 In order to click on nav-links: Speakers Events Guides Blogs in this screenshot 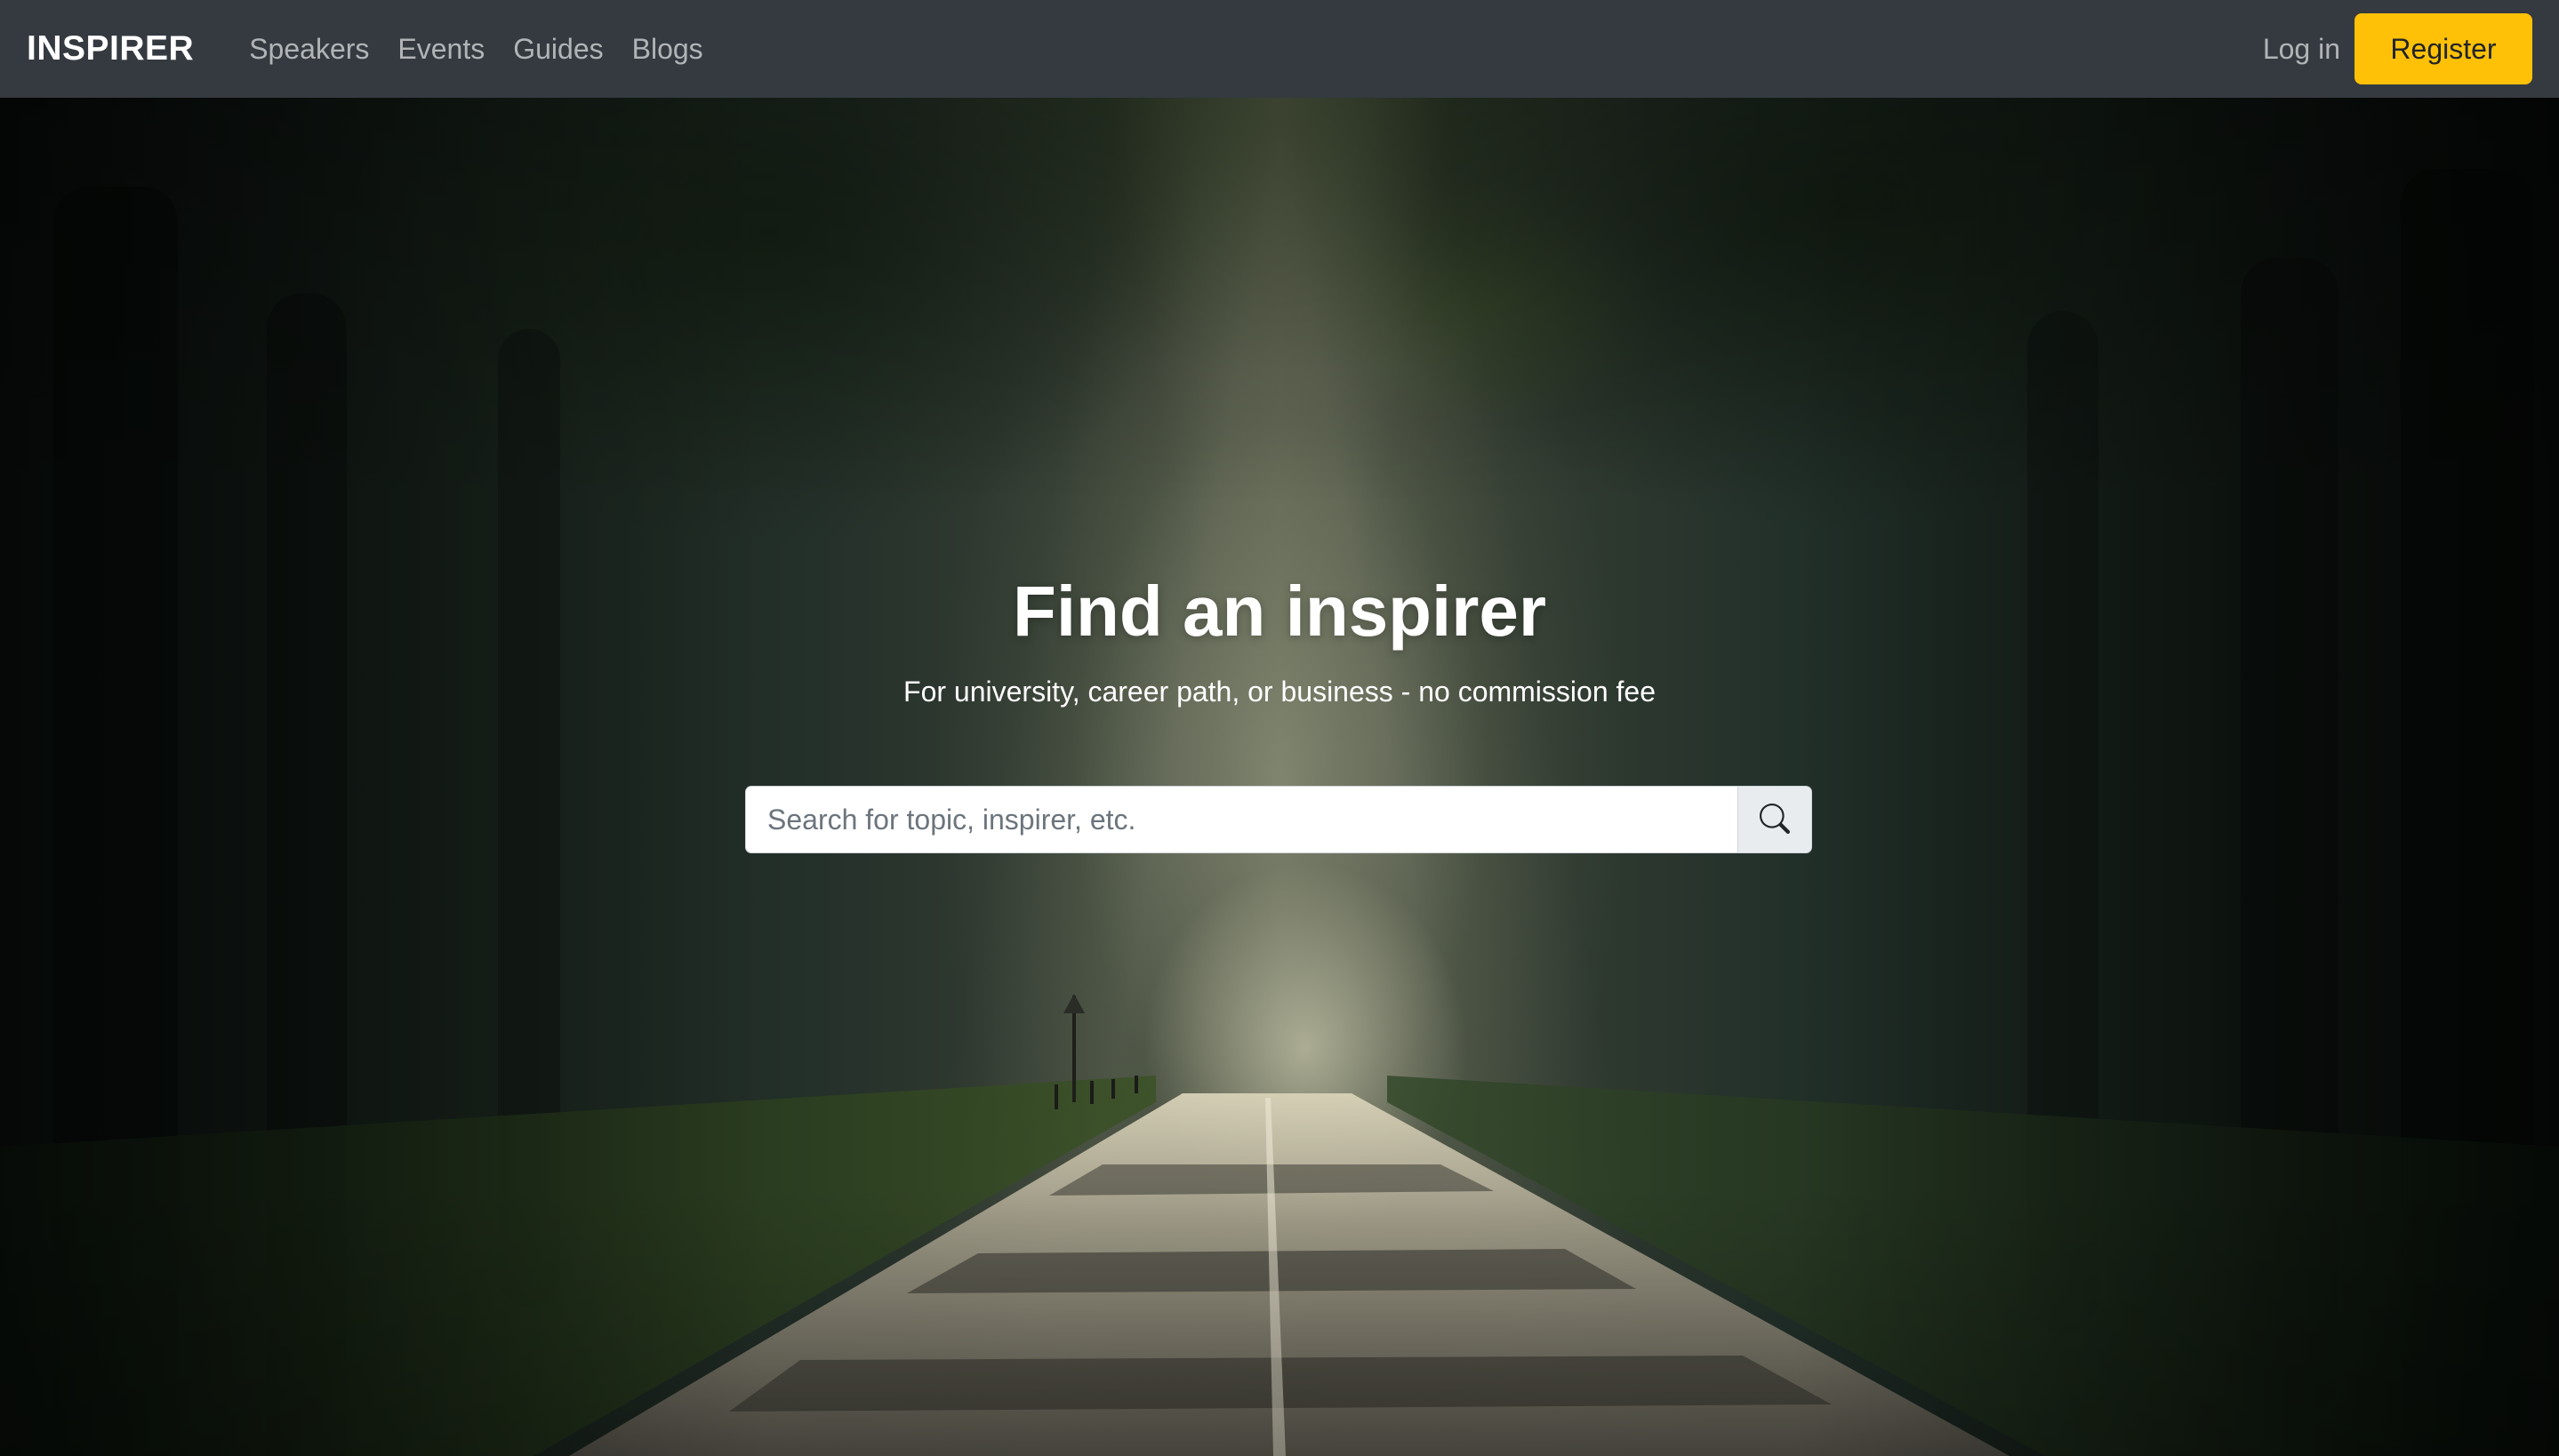, I will do `click(476, 49)`.